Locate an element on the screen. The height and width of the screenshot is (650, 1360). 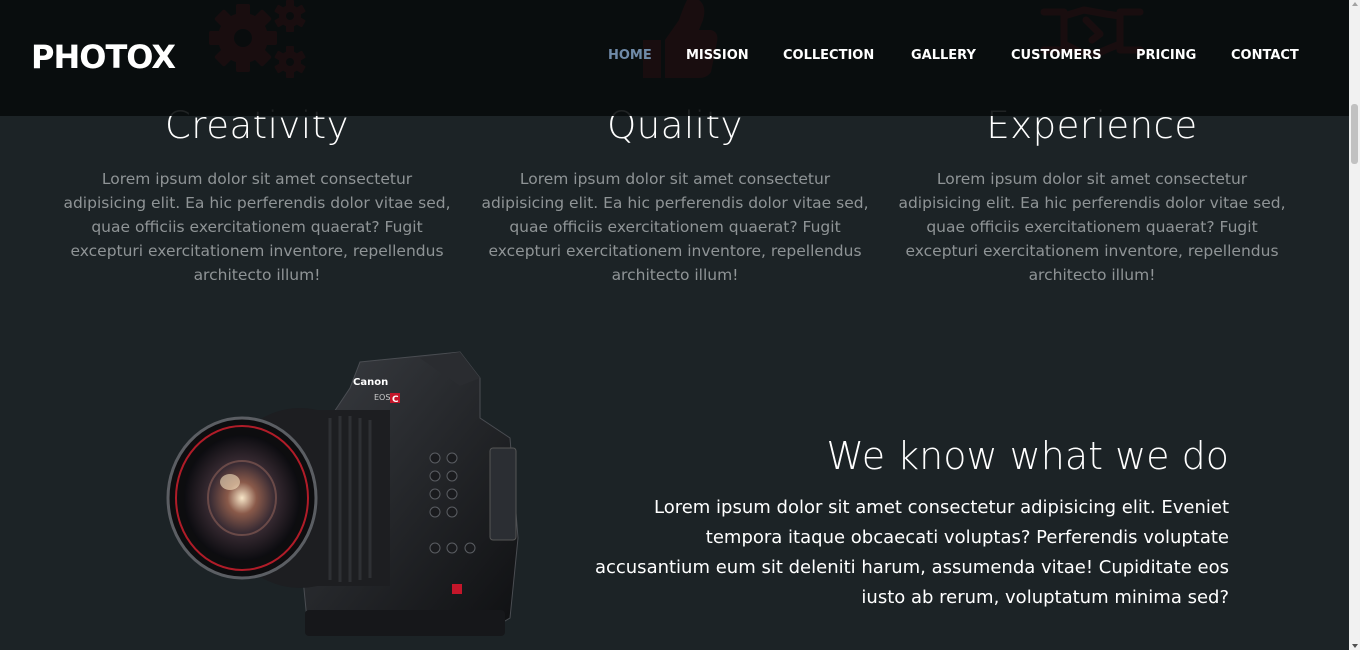
nav-home: HOME is located at coordinates (630, 55).